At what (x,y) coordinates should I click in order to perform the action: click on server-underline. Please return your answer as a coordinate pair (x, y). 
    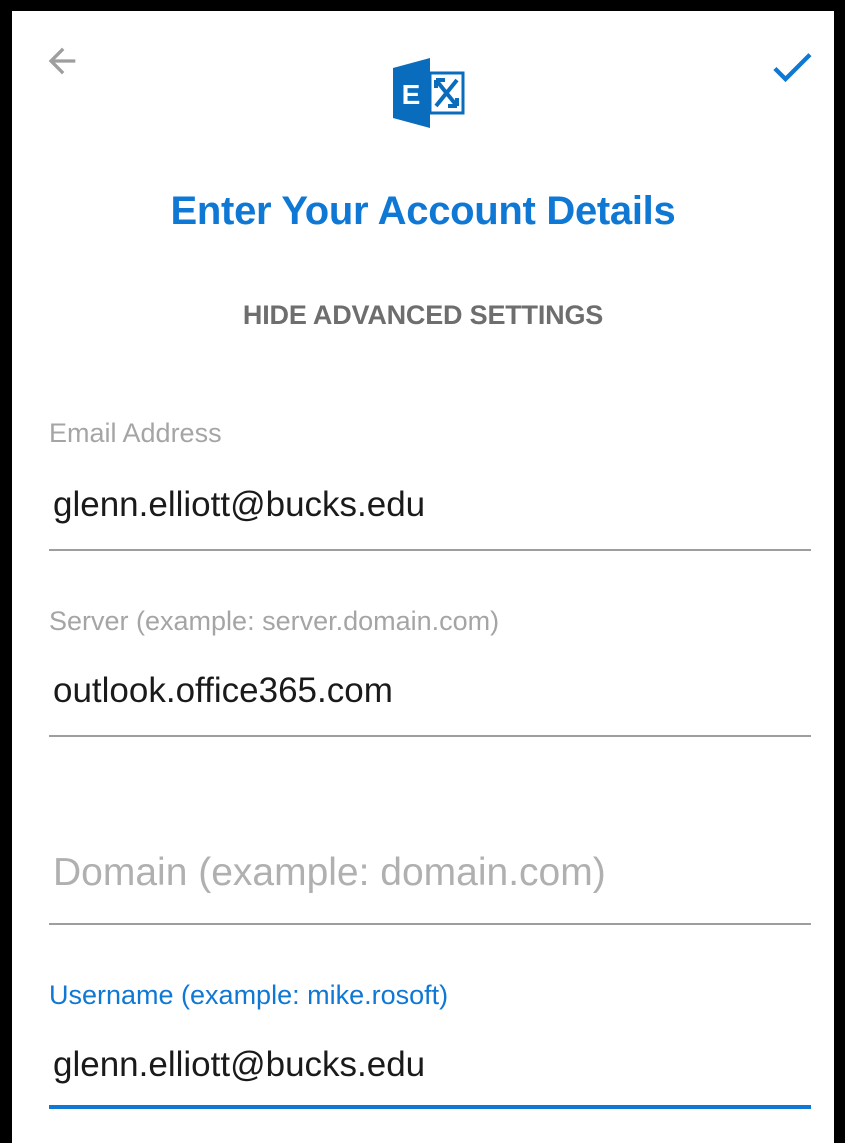
    Looking at the image, I should click on (430, 736).